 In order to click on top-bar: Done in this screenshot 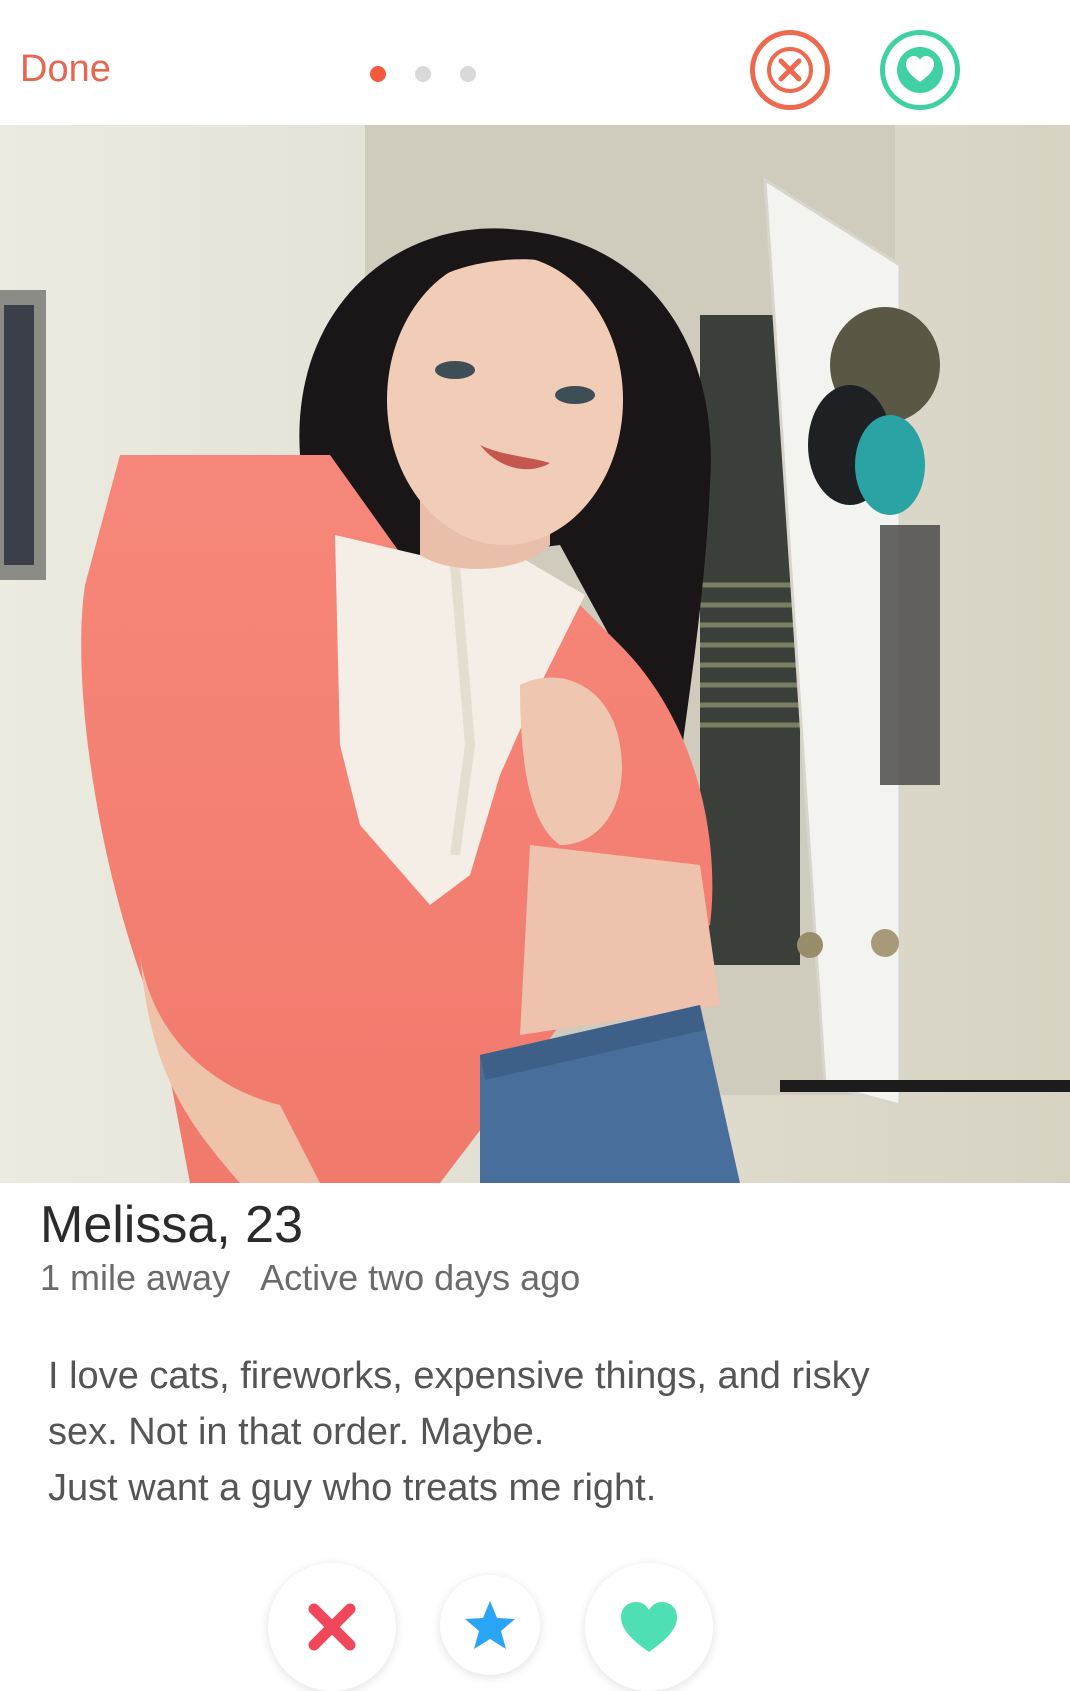, I will do `click(535, 62)`.